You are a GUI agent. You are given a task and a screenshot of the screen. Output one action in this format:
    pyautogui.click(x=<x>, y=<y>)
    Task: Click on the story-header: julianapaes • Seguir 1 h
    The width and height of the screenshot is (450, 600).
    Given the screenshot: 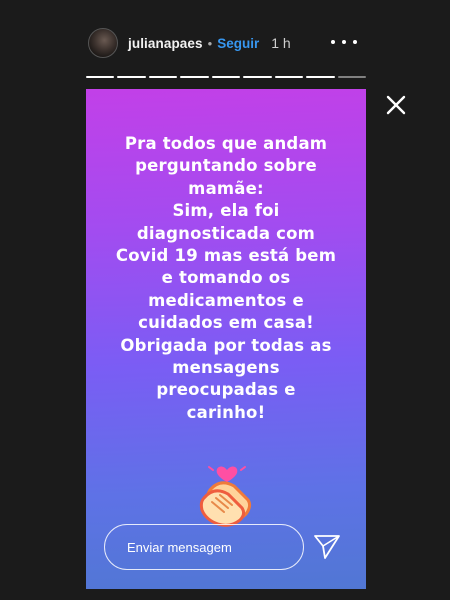 What is the action you would take?
    pyautogui.click(x=228, y=43)
    